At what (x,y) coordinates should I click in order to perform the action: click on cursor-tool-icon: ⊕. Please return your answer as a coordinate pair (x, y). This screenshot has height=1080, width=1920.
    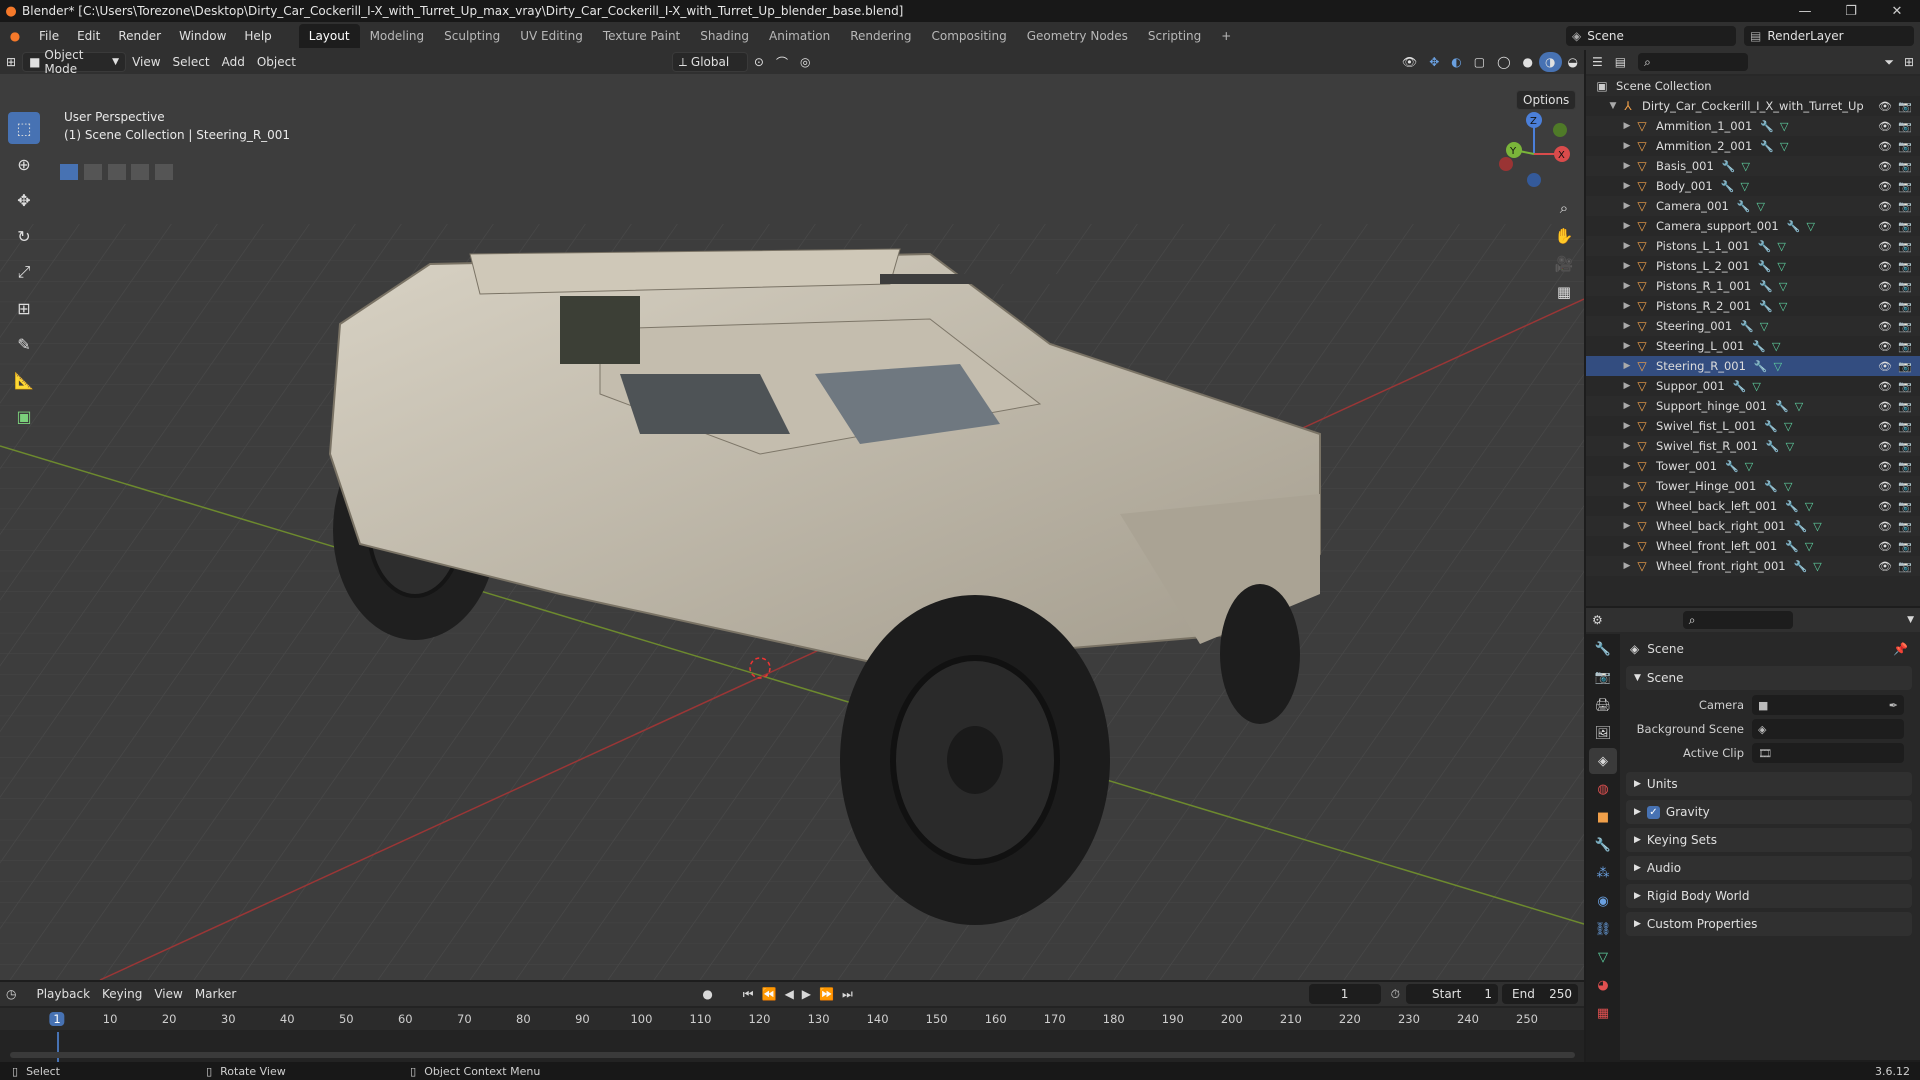
    Looking at the image, I should click on (24, 164).